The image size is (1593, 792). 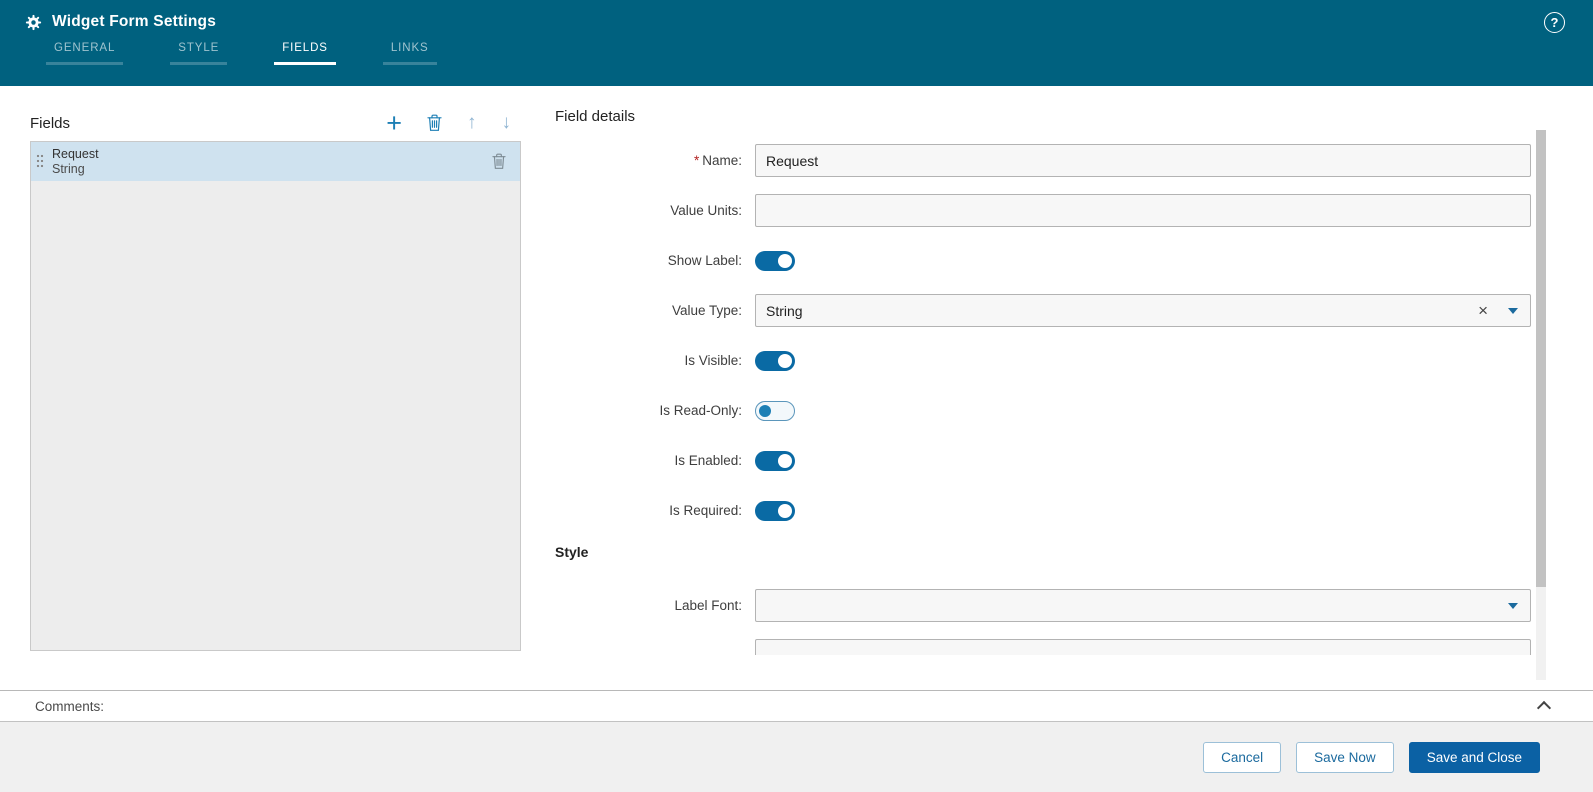 I want to click on is-required-label: Is Required:, so click(x=705, y=510).